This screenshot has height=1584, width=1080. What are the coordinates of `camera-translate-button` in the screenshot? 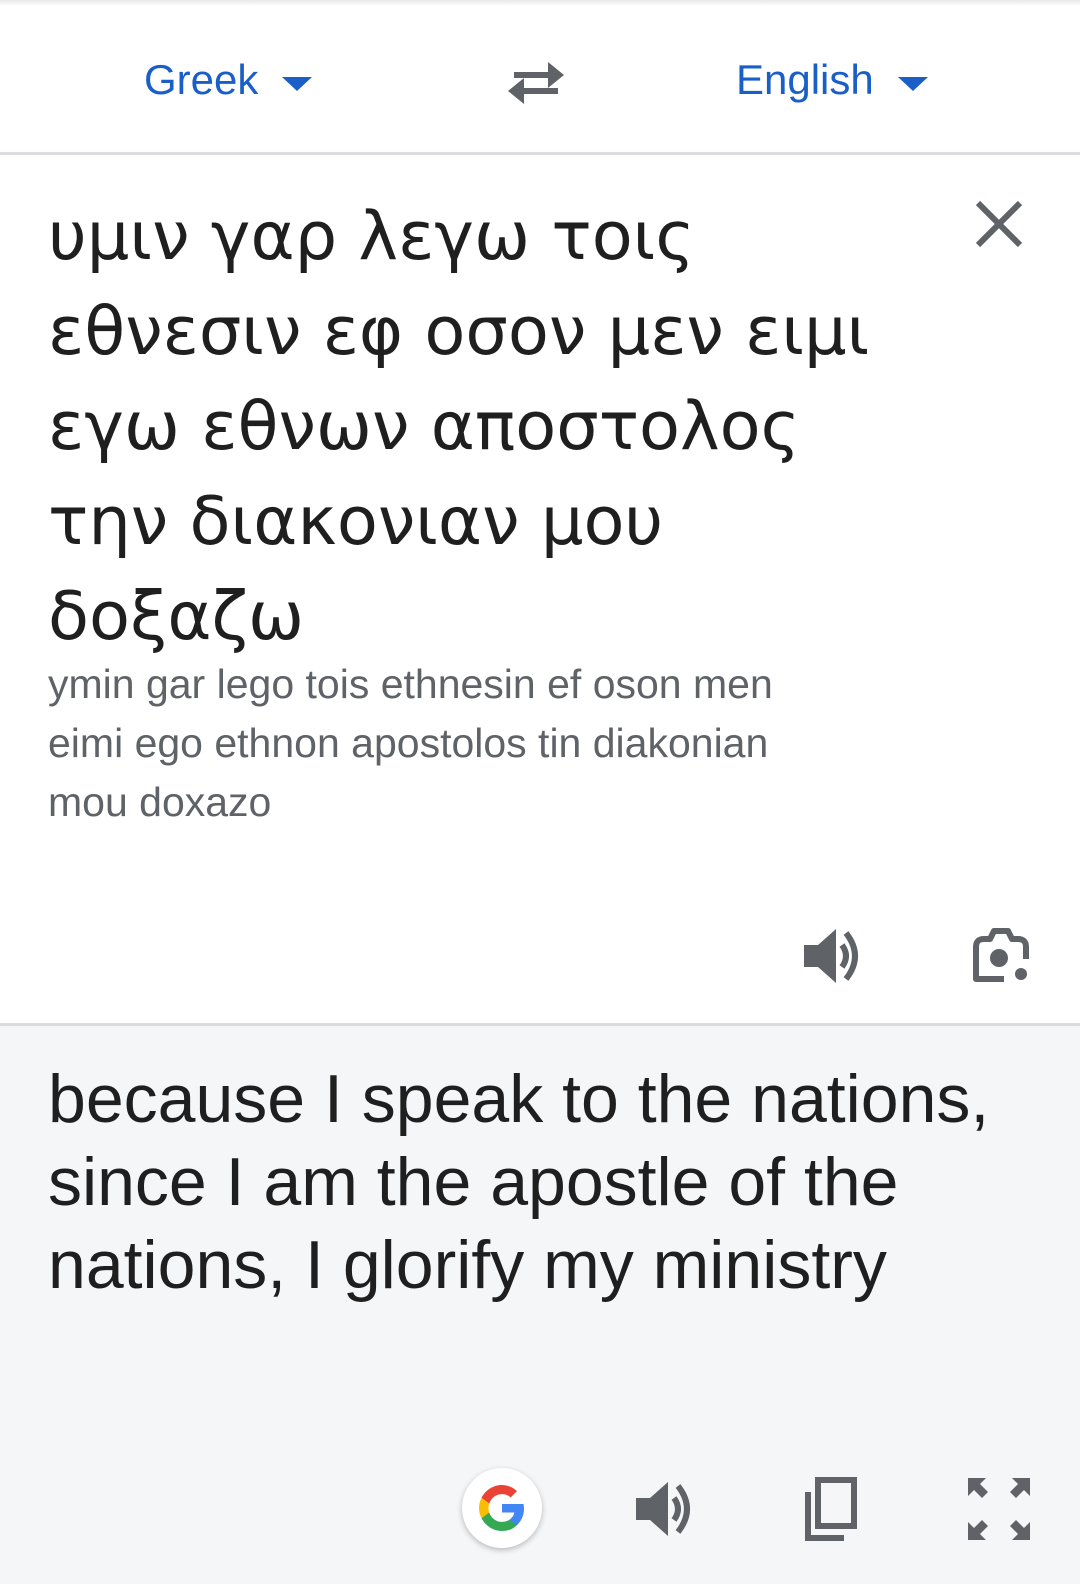 It's located at (1001, 956).